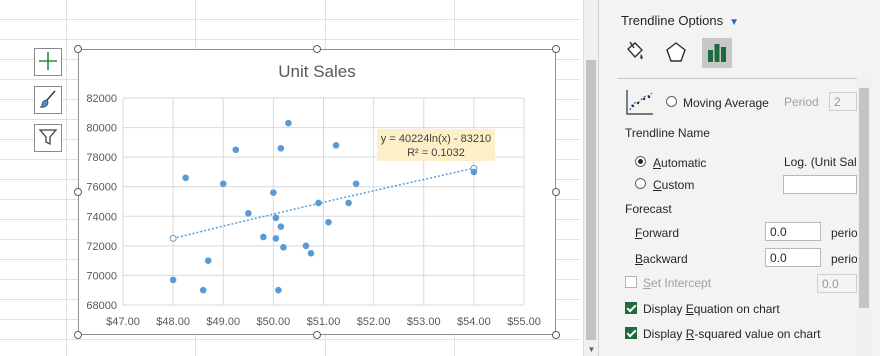 The width and height of the screenshot is (880, 356). Describe the element at coordinates (173, 322) in the screenshot. I see `x-tick-label: $48.00` at that location.